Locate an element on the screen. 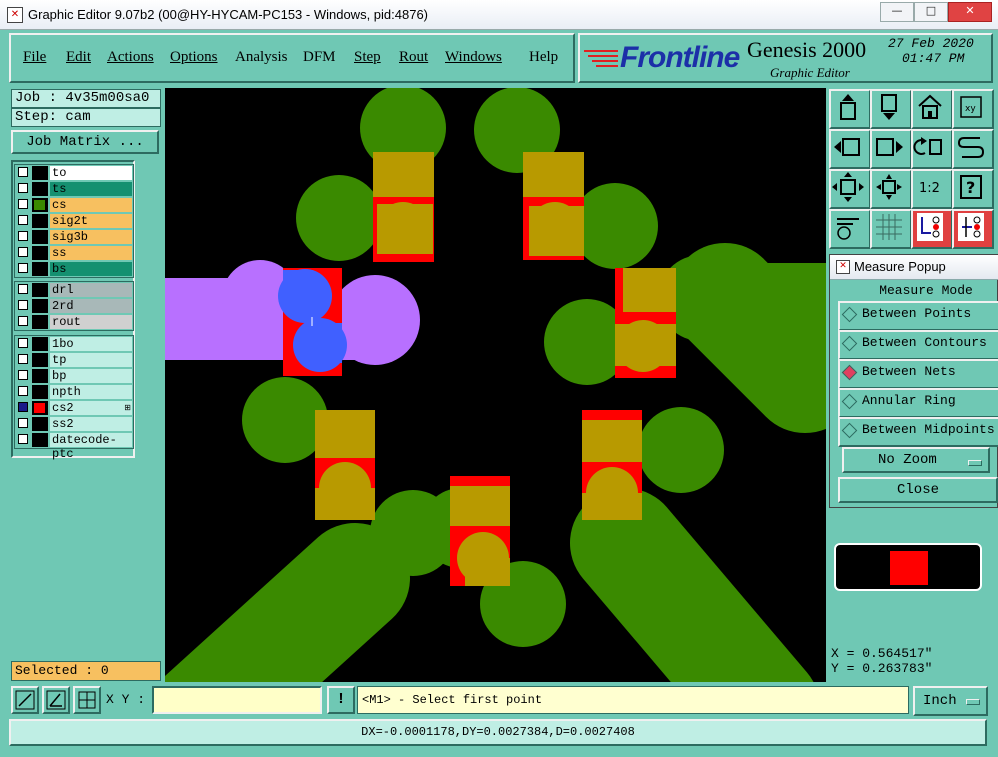 The width and height of the screenshot is (998, 757). layer-name: bp is located at coordinates (91, 376).